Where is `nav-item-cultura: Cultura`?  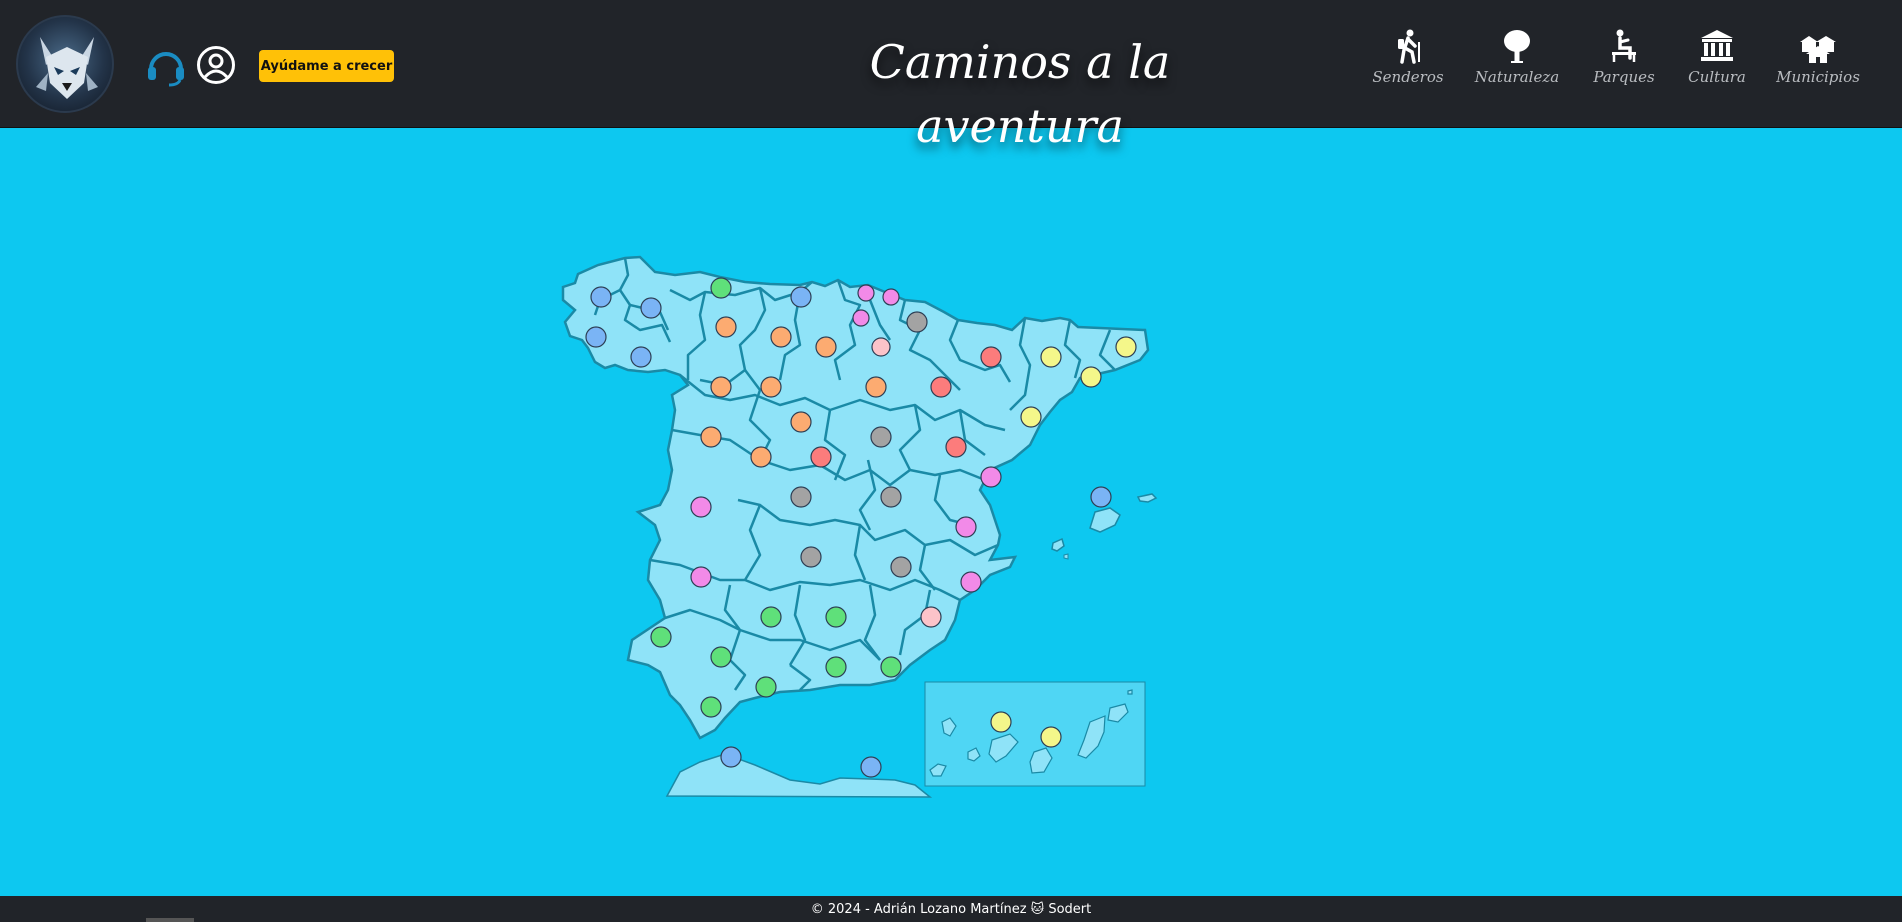
nav-item-cultura: Cultura is located at coordinates (1717, 63).